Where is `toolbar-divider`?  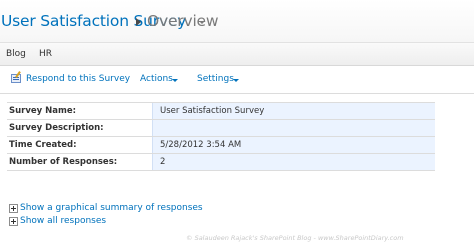
toolbar-divider is located at coordinates (237, 93).